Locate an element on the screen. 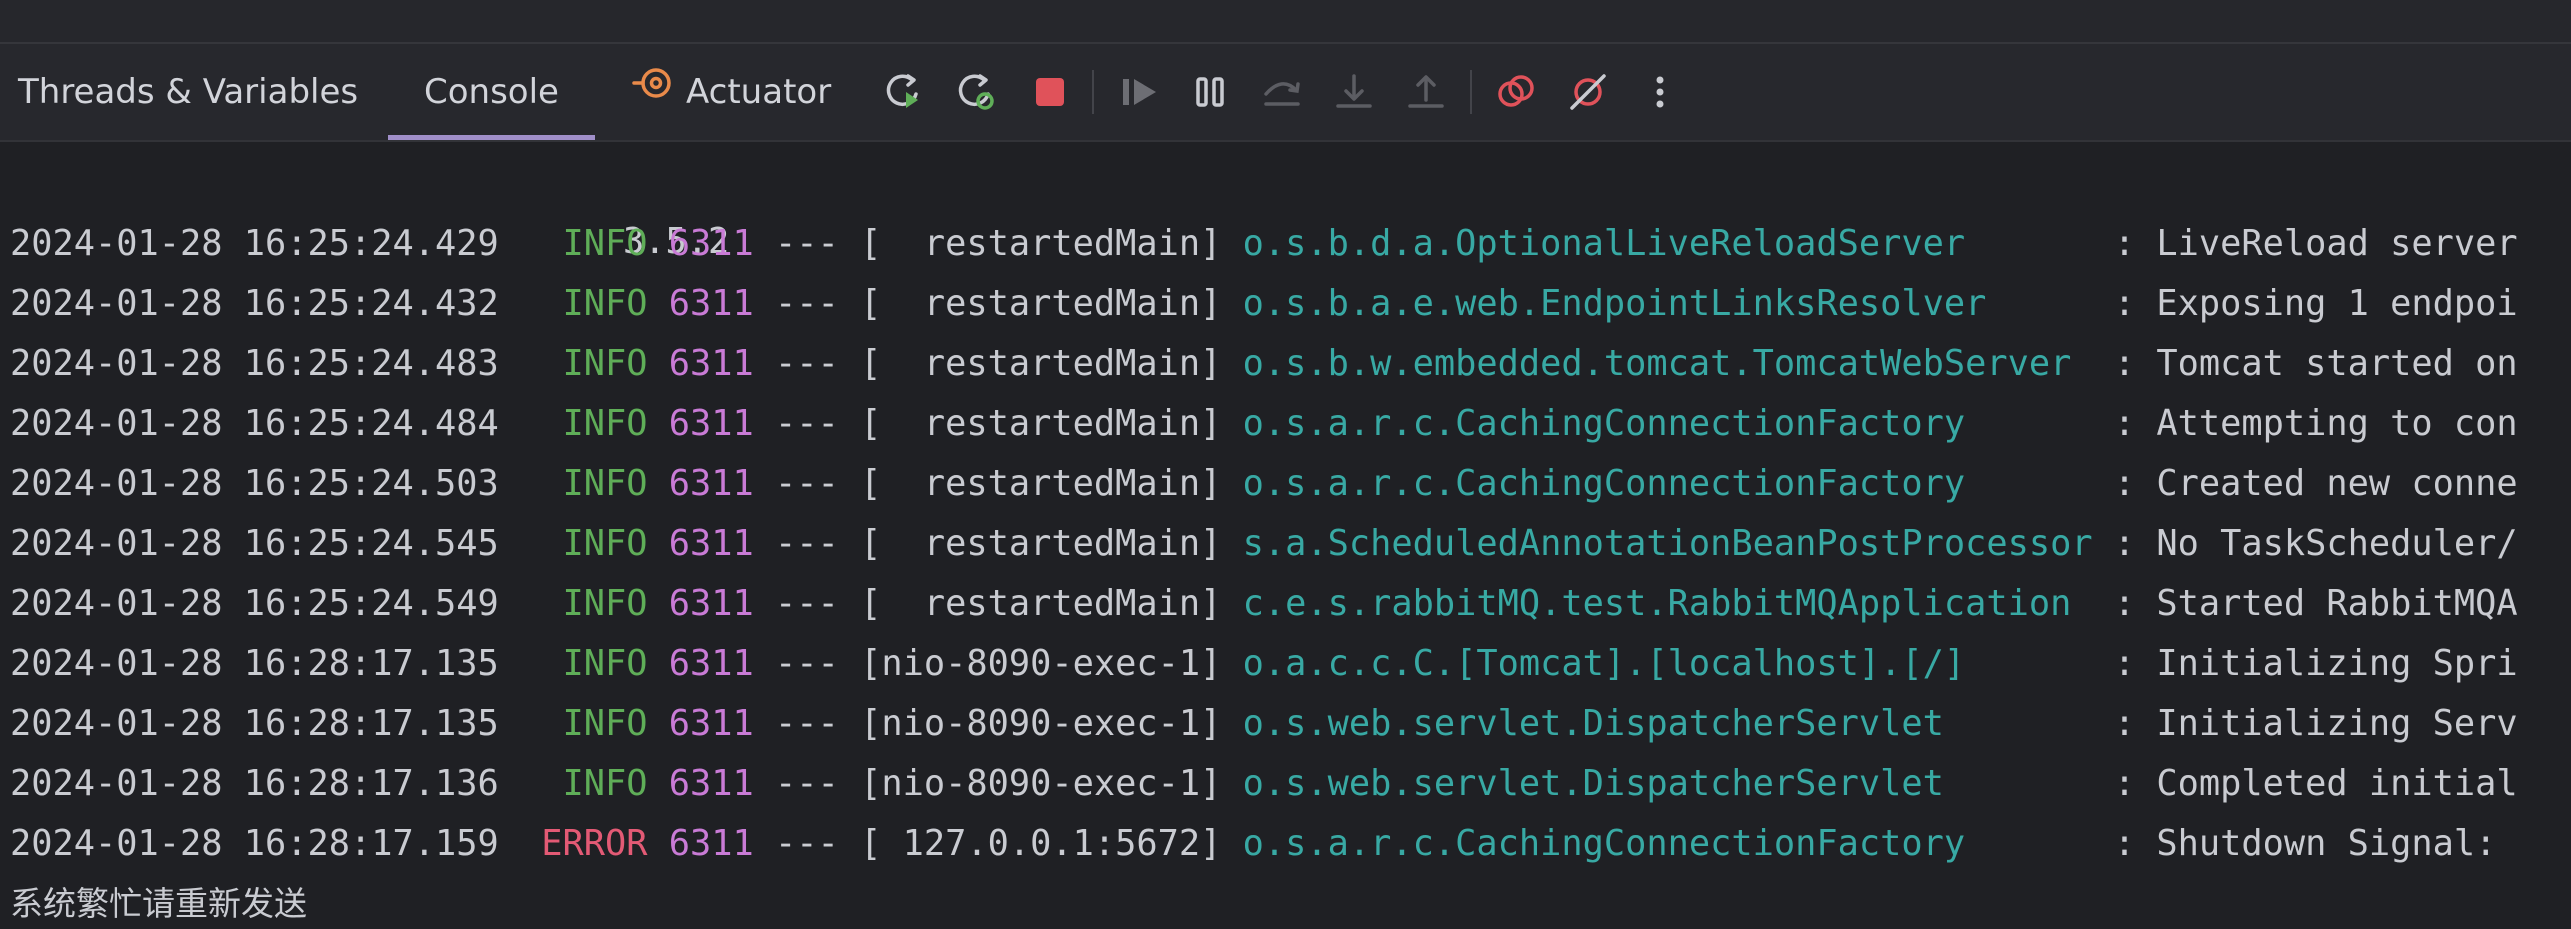  pause-icon is located at coordinates (1210, 92).